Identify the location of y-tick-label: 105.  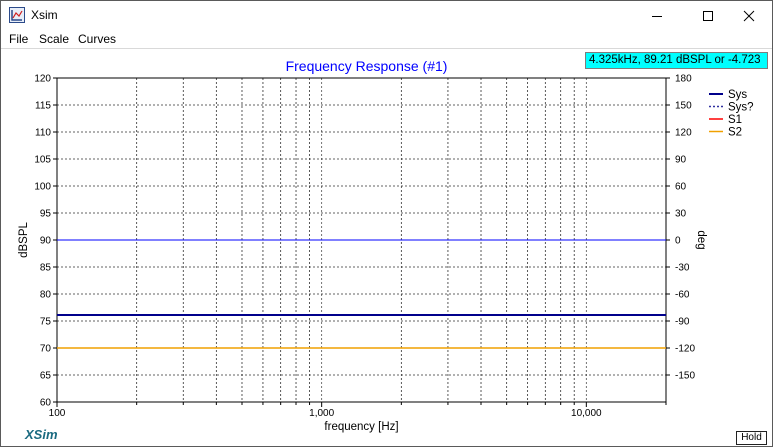
(42, 160).